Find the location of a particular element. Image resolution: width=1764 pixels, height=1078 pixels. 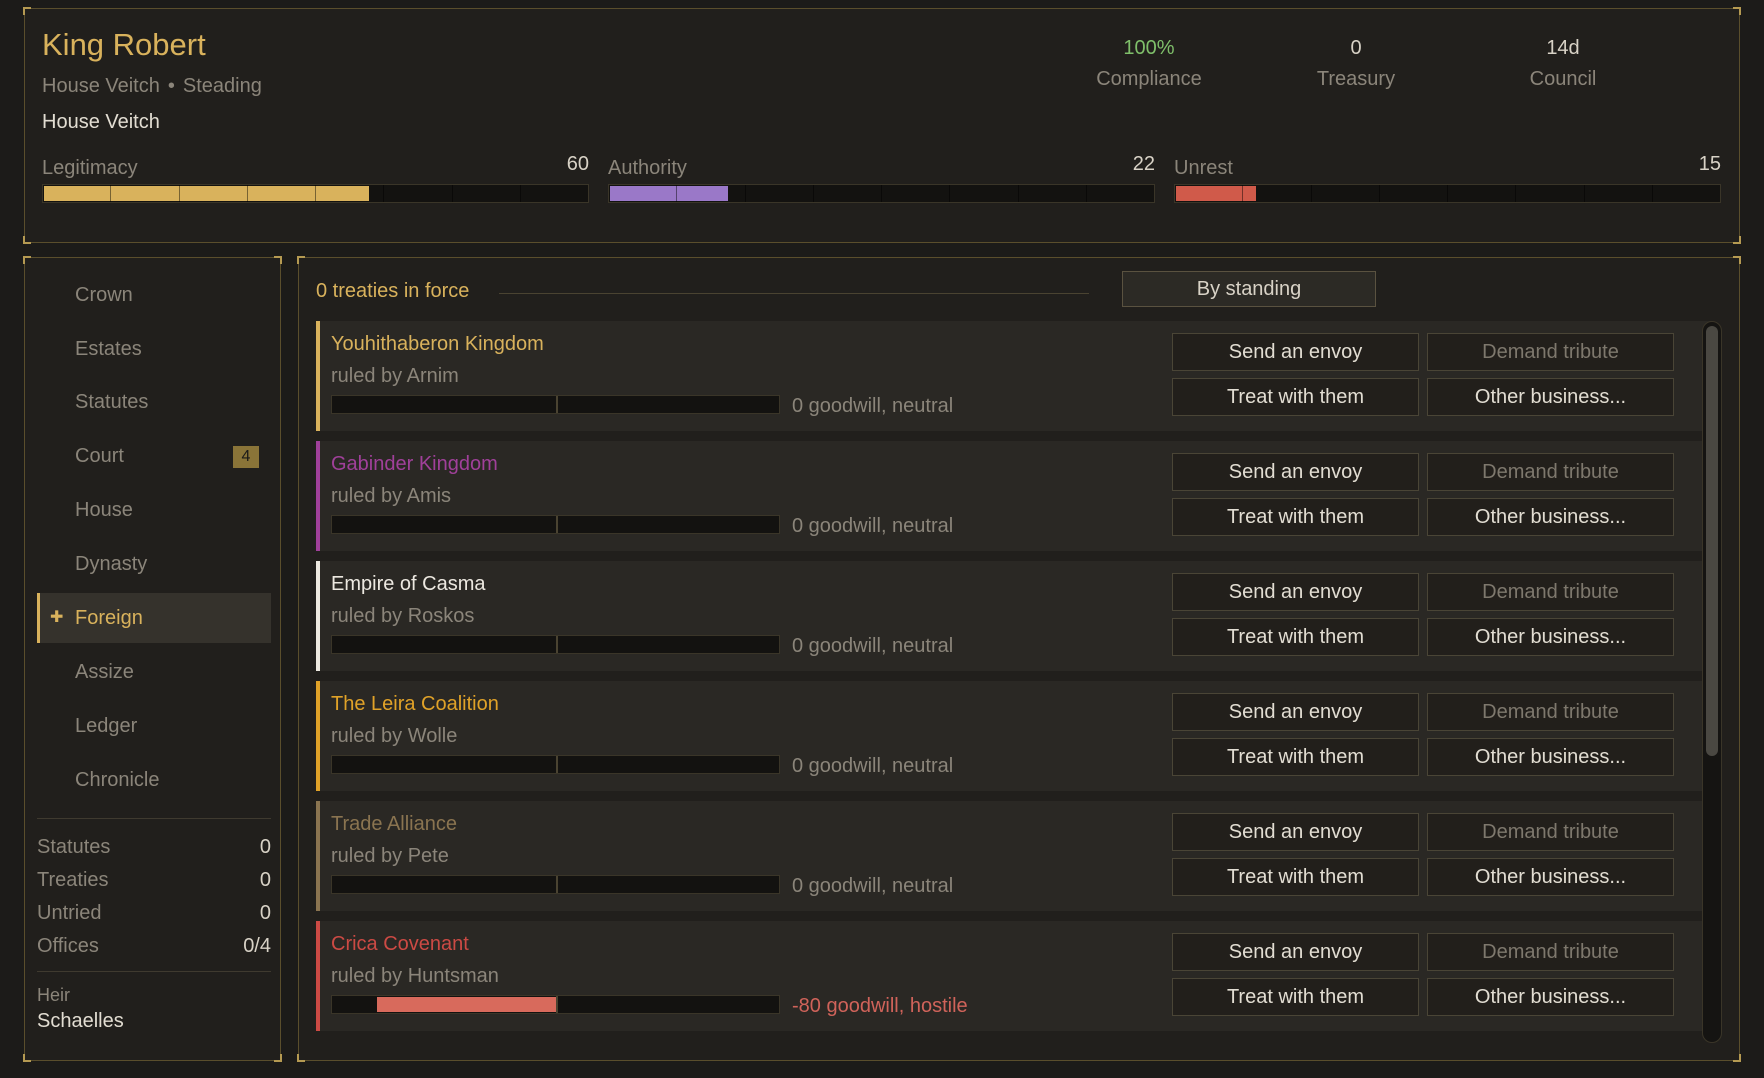

meter-value: 60 is located at coordinates (577, 164).